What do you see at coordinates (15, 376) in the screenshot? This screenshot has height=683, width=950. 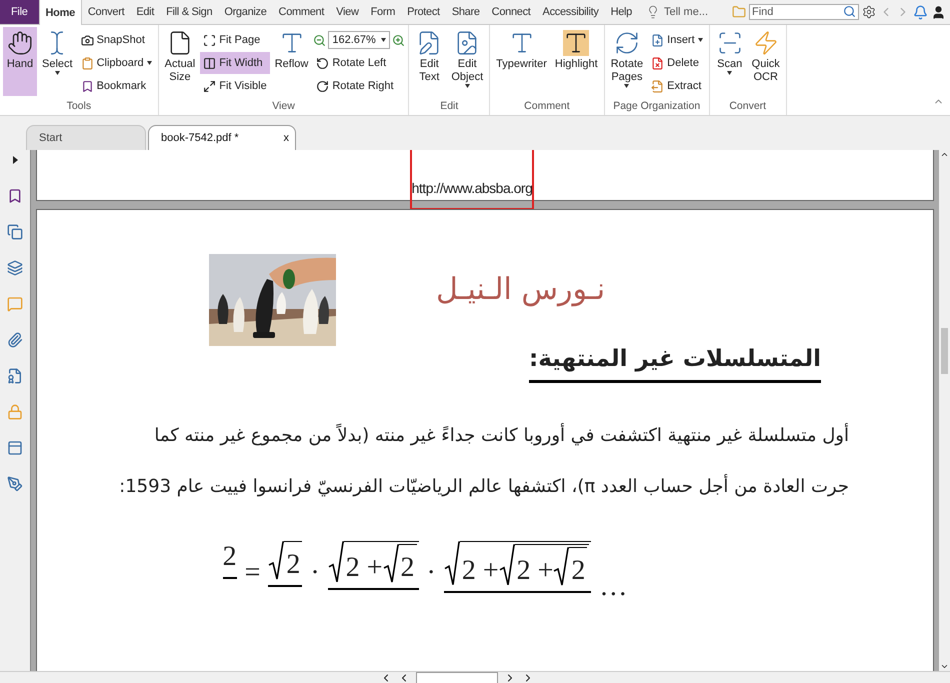 I see `certificate-icon` at bounding box center [15, 376].